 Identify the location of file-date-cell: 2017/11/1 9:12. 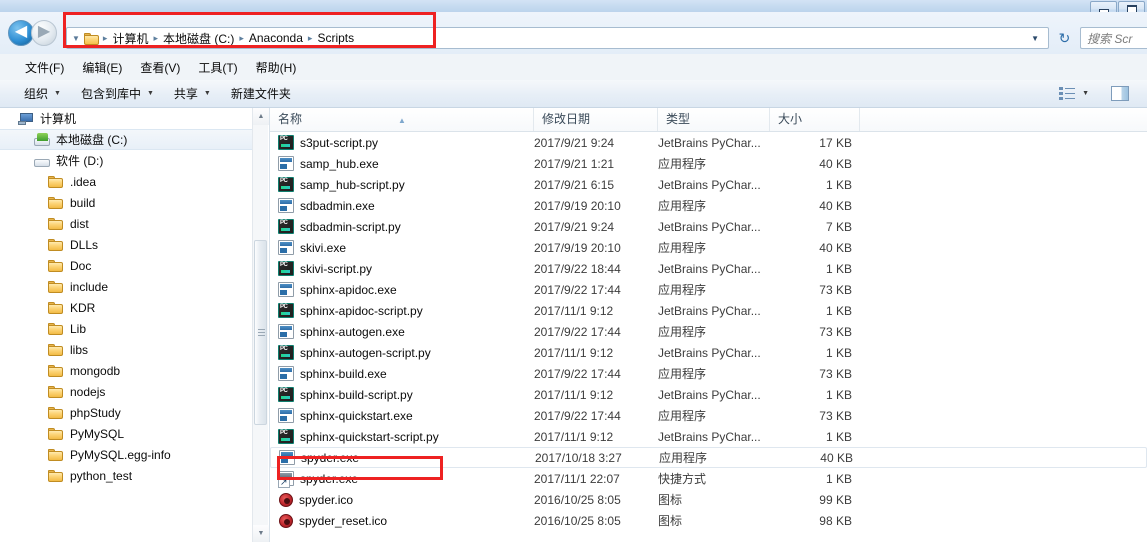
(574, 436).